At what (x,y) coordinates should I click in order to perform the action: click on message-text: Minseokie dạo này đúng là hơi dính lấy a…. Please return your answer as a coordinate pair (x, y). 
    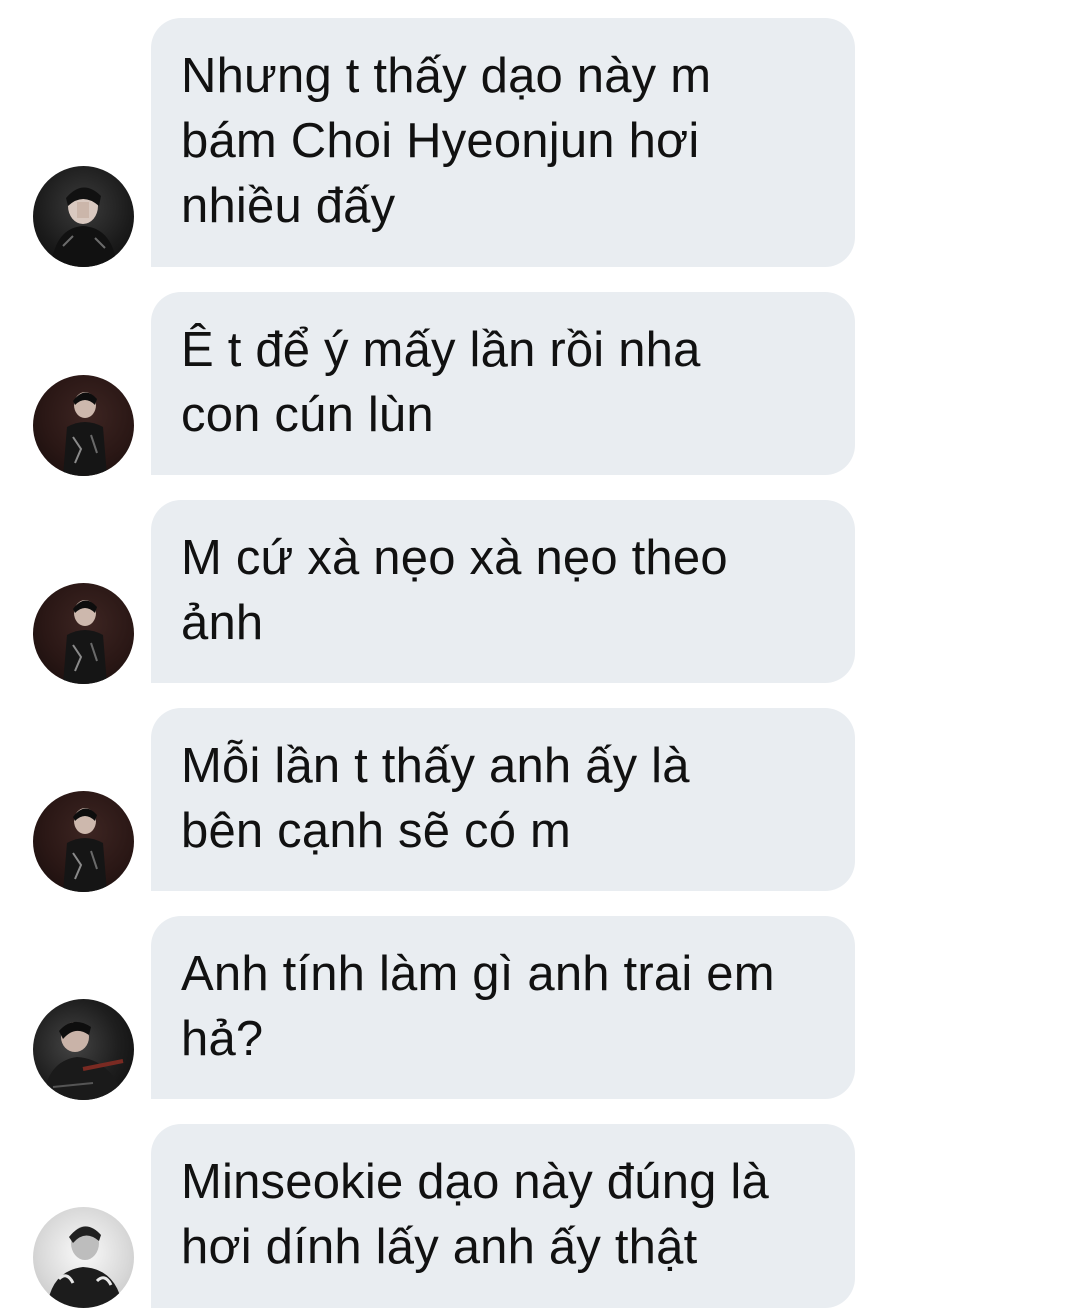
    Looking at the image, I should click on (475, 1214).